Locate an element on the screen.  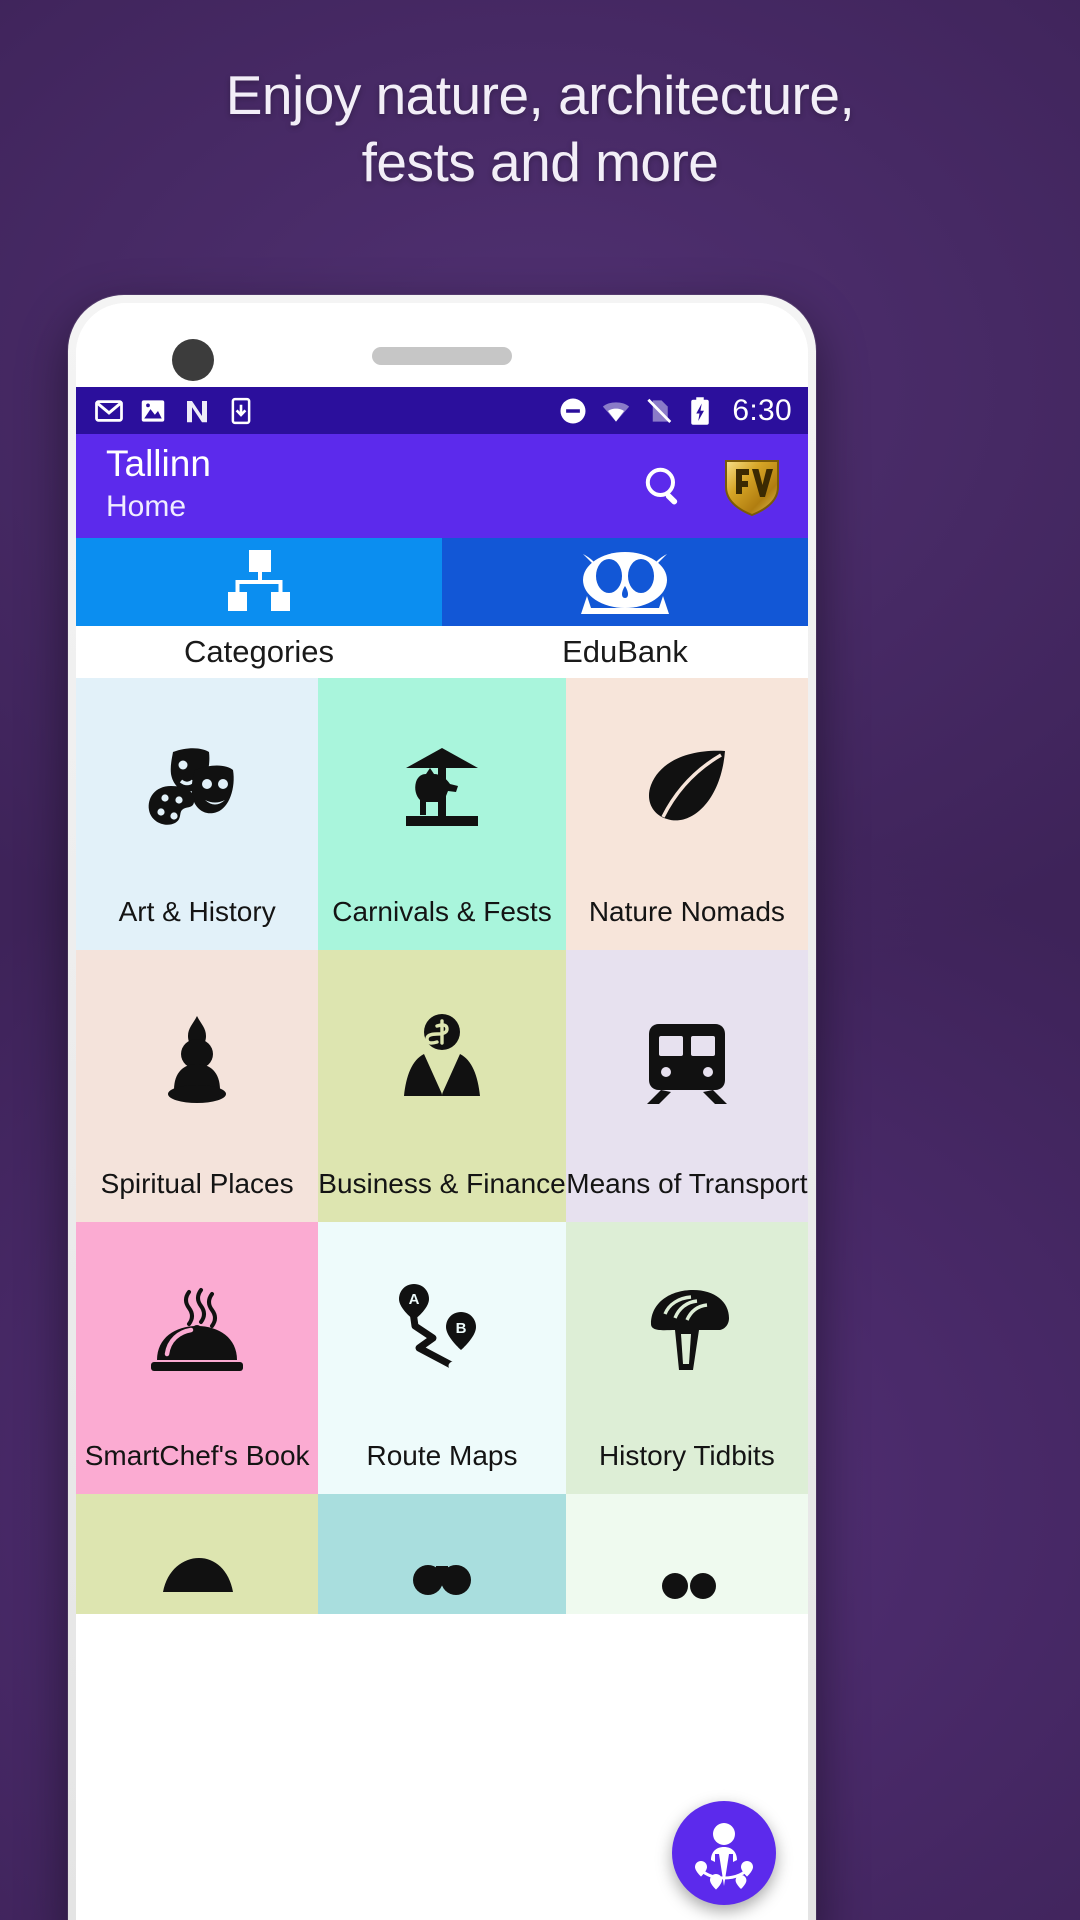
status-bar: 6:30 is located at coordinates (442, 410).